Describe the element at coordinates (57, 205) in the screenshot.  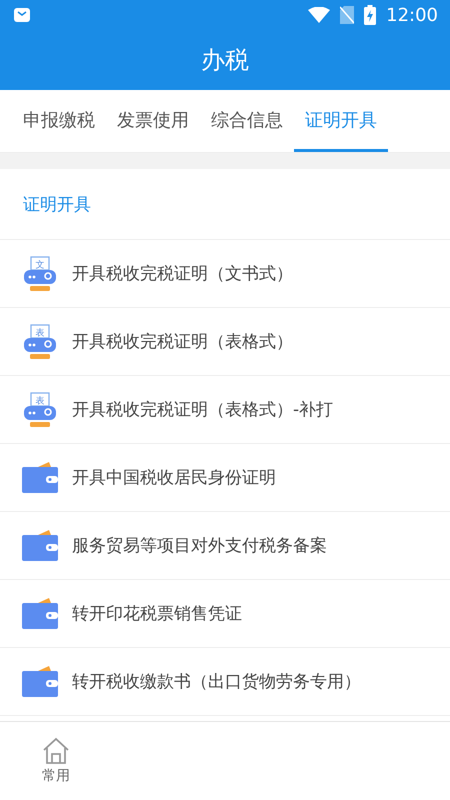
I see `section-title: 证明开具` at that location.